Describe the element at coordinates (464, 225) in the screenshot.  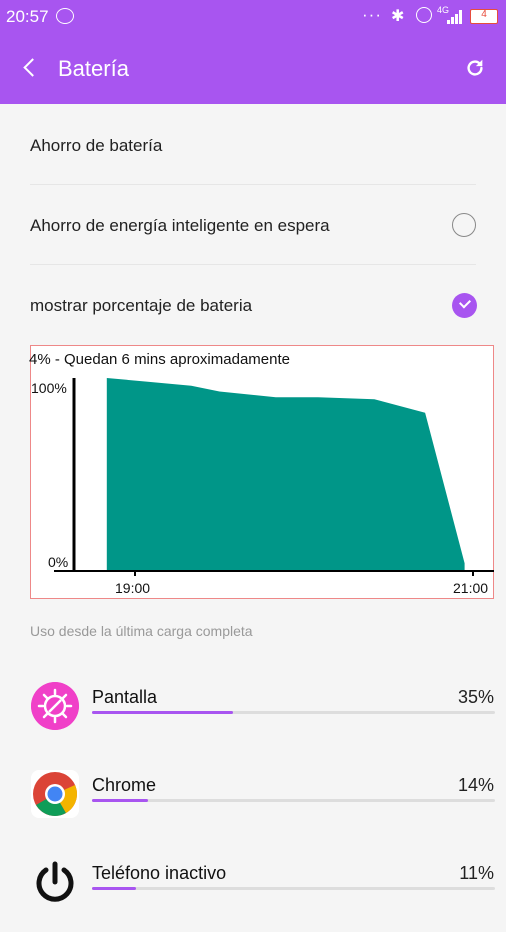
I see `smart-saver-radio` at that location.